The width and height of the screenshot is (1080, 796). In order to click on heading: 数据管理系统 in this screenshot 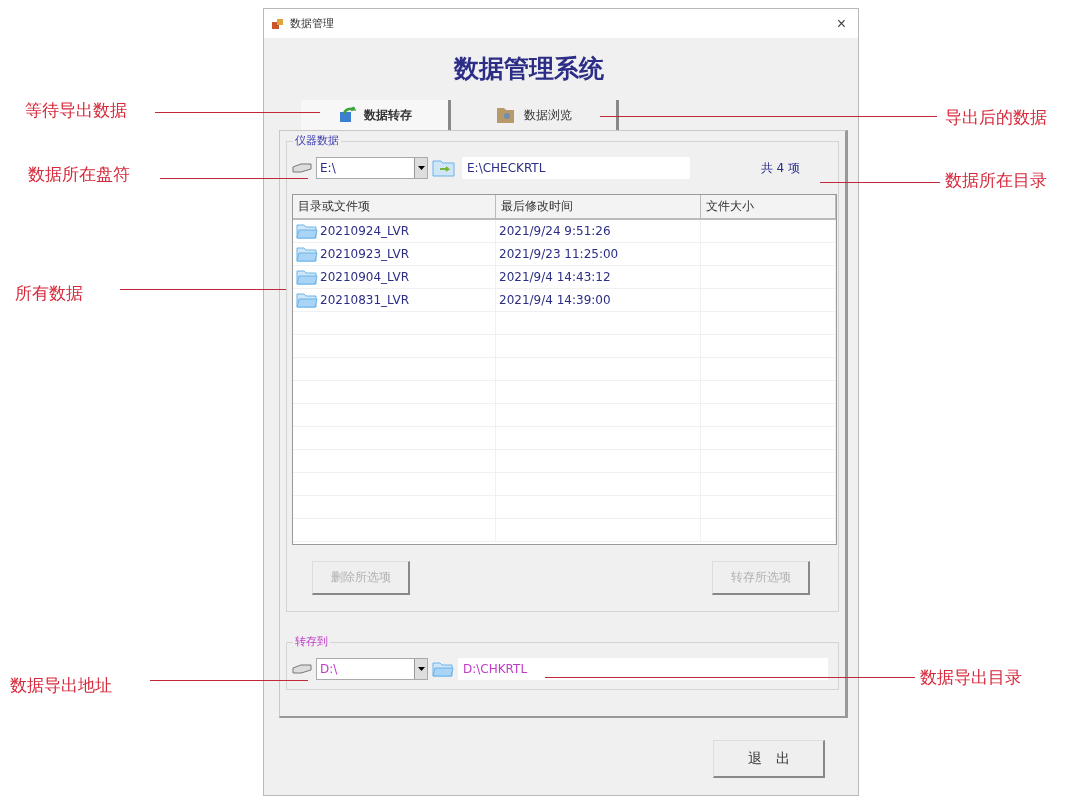, I will do `click(529, 68)`.